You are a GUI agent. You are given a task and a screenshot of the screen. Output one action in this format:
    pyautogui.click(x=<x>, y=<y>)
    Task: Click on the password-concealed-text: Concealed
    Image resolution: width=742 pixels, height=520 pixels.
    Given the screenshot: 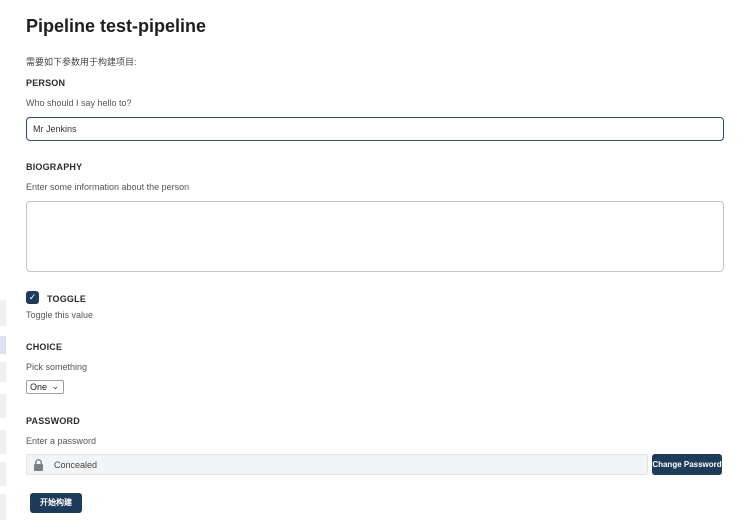 What is the action you would take?
    pyautogui.click(x=76, y=465)
    